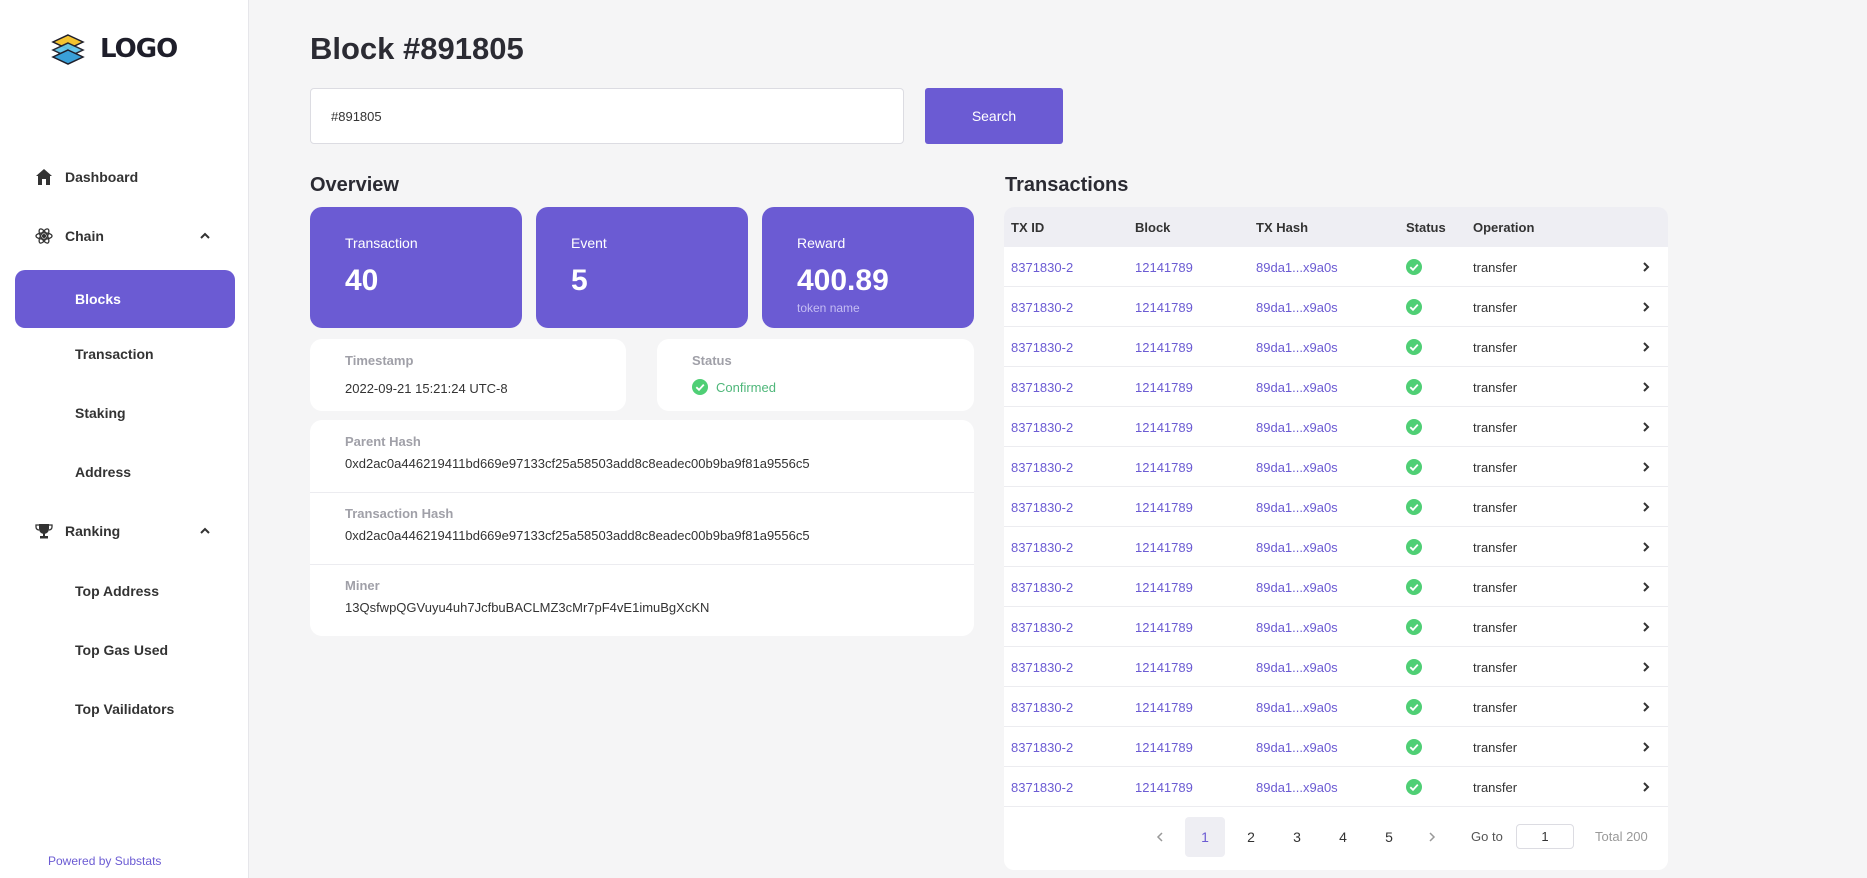  What do you see at coordinates (125, 299) in the screenshot?
I see `nav-blocks: Blocks` at bounding box center [125, 299].